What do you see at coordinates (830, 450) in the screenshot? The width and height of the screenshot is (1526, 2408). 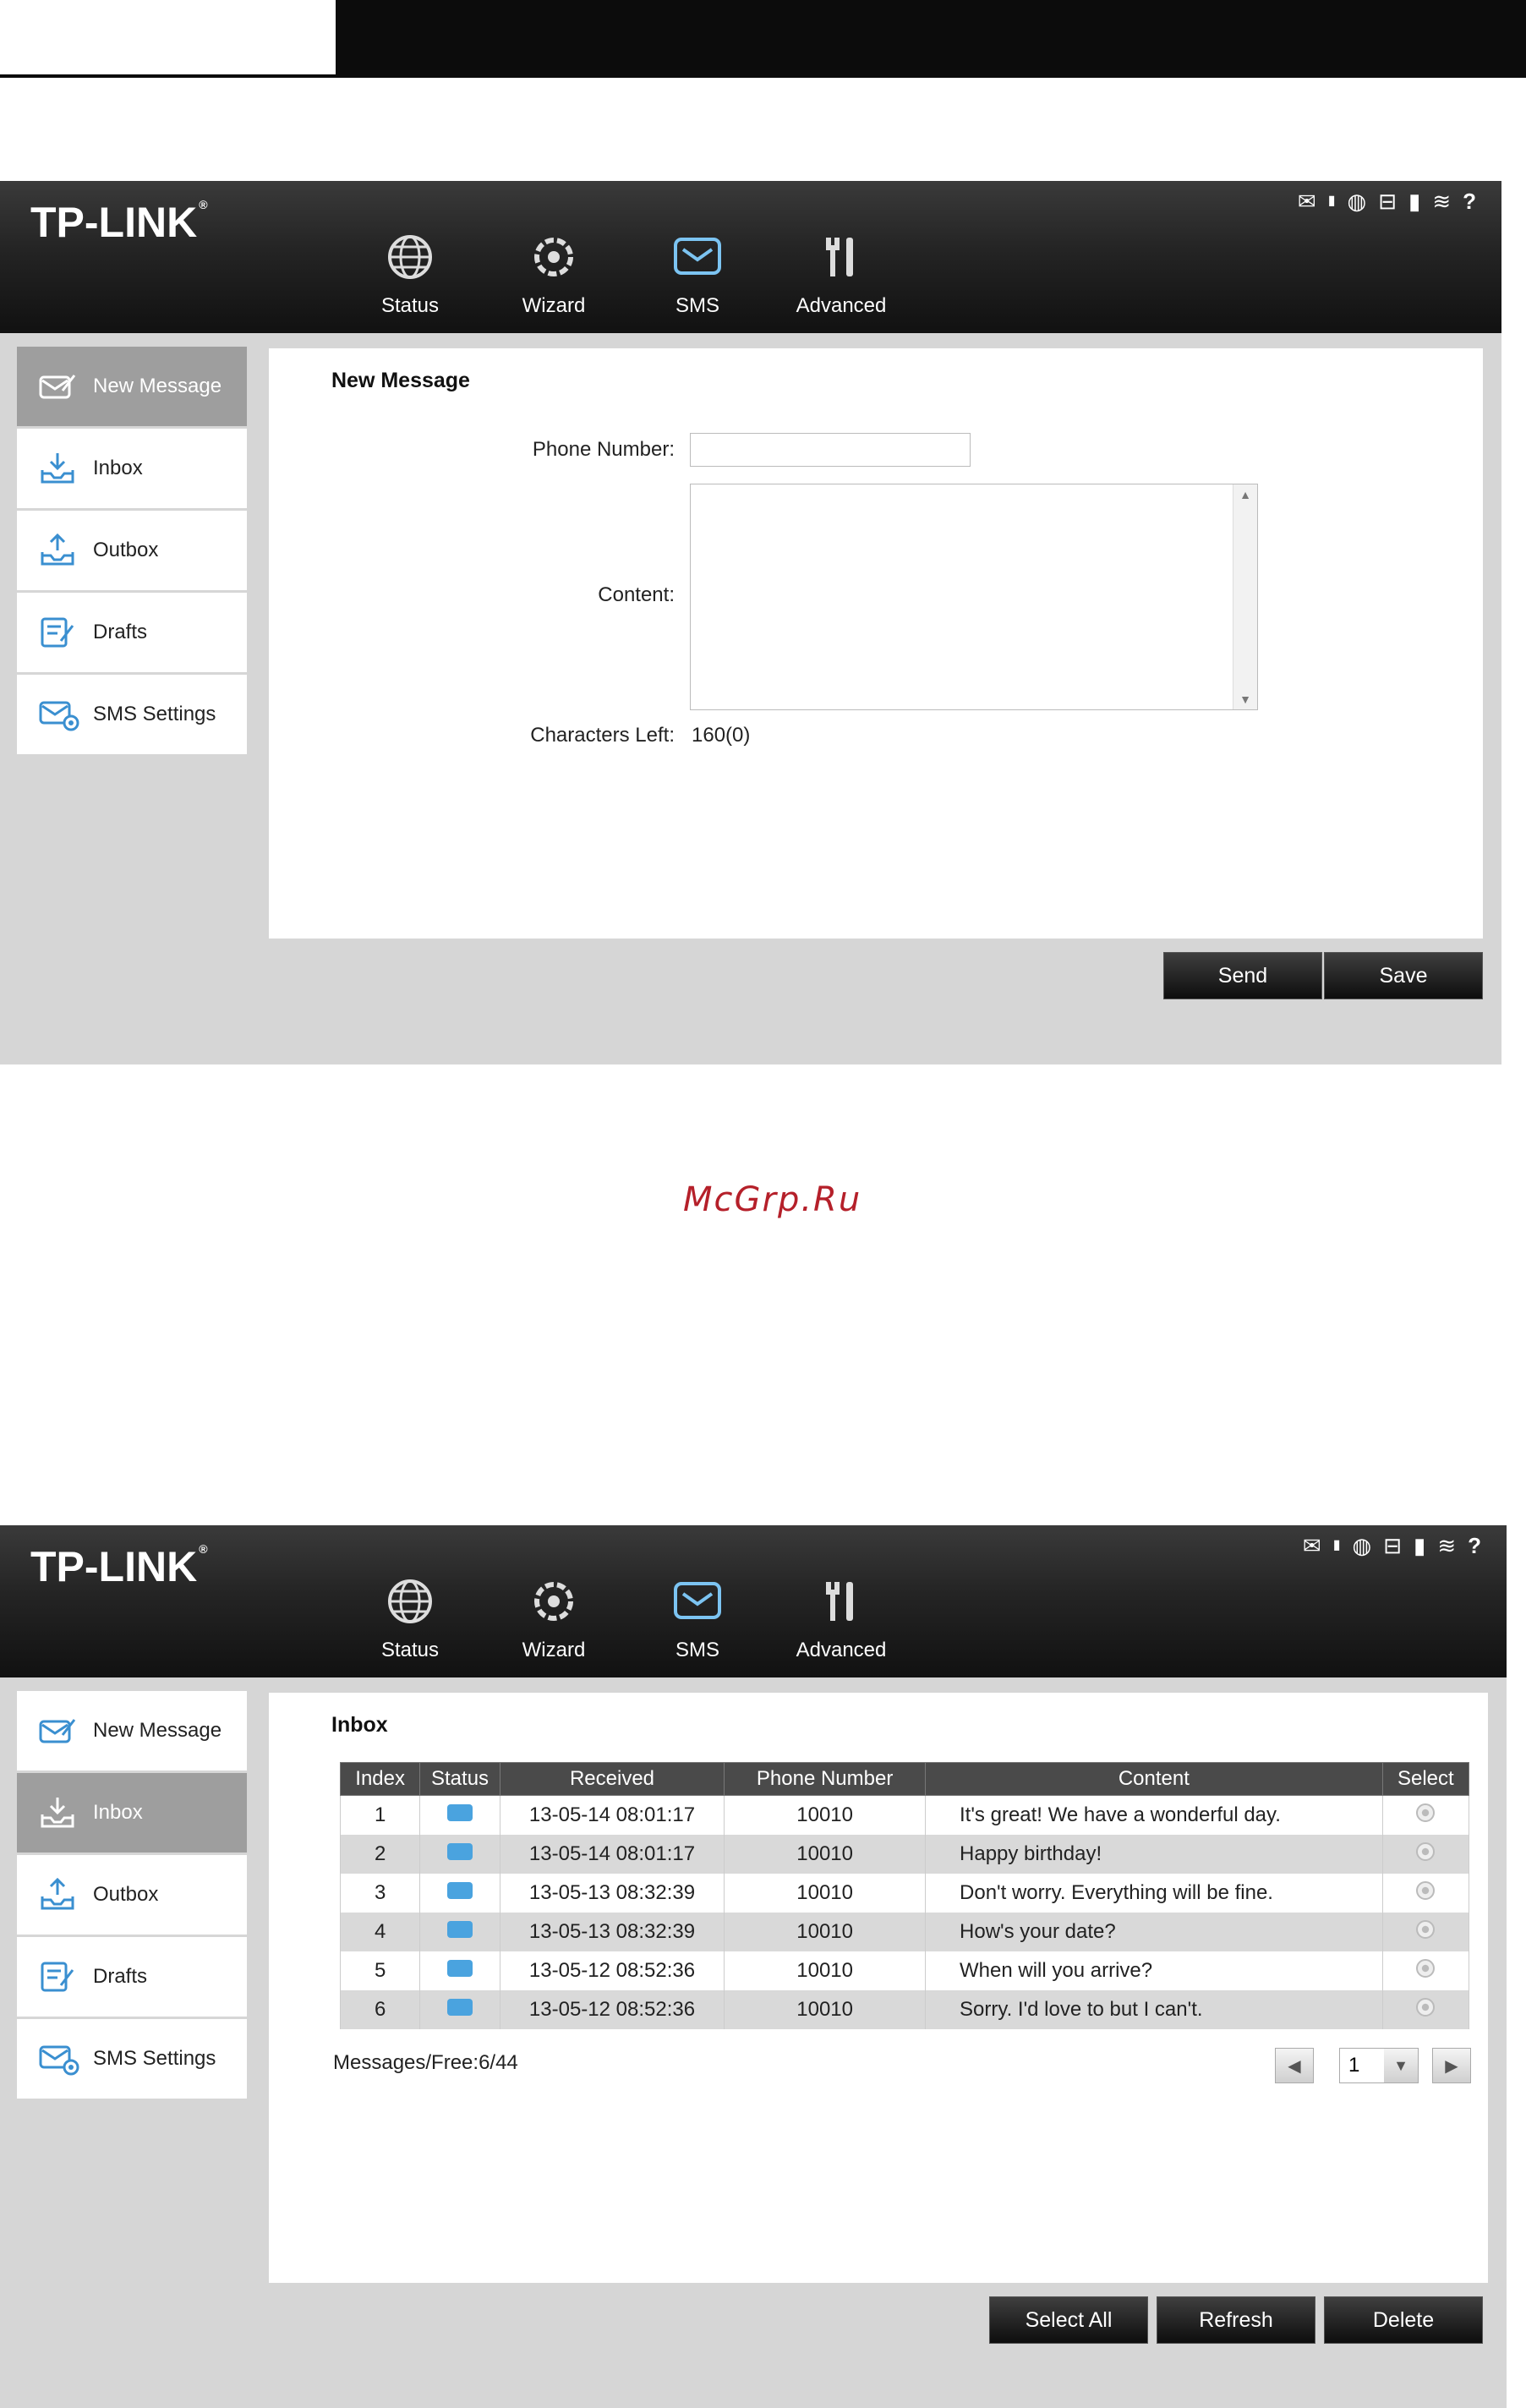 I see `phone-number-input` at bounding box center [830, 450].